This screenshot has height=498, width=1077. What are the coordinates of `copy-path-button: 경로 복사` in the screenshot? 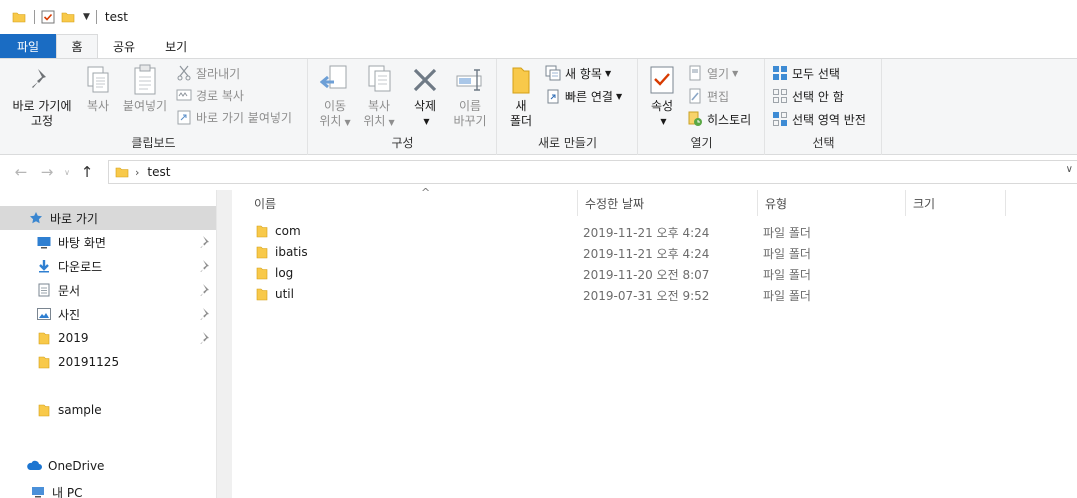 It's located at (210, 95).